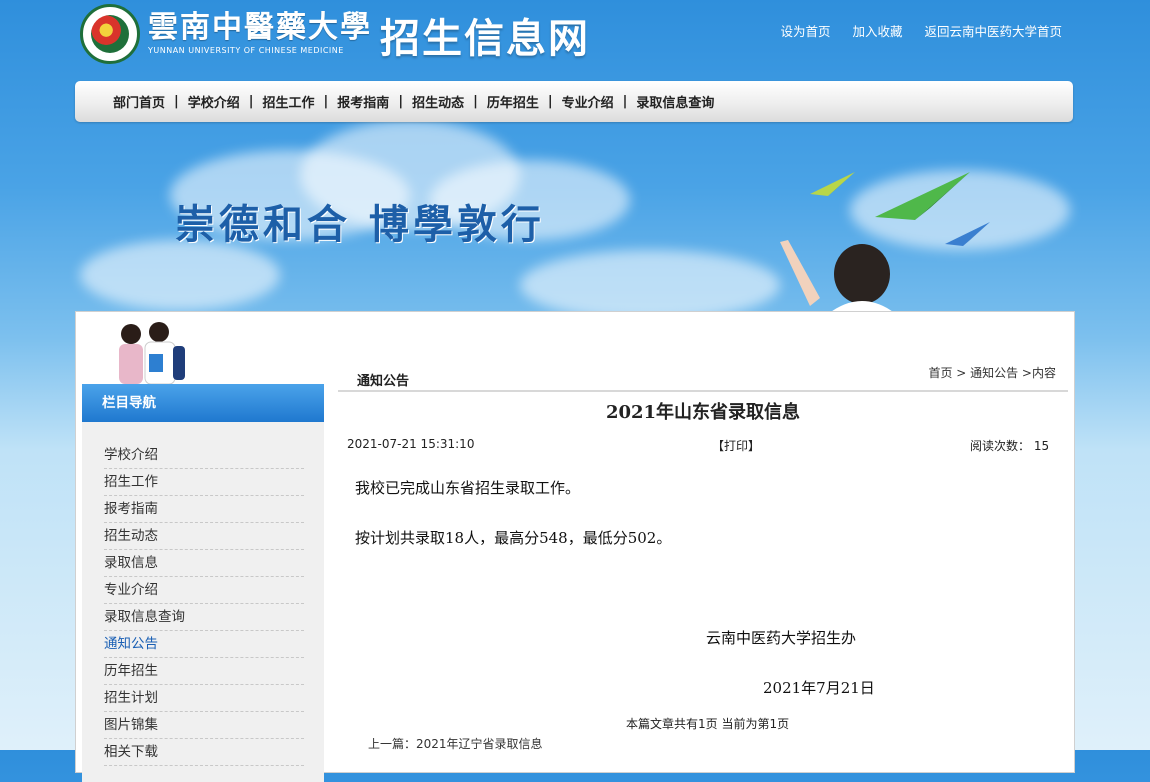  Describe the element at coordinates (204, 590) in the screenshot. I see `sidebar-item-majors: 专业介绍` at that location.